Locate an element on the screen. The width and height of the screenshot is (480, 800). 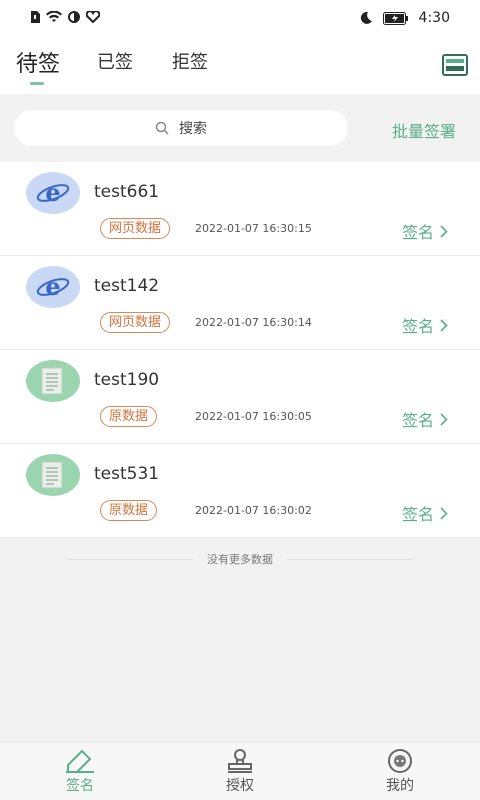
status-icons-left is located at coordinates (65, 17).